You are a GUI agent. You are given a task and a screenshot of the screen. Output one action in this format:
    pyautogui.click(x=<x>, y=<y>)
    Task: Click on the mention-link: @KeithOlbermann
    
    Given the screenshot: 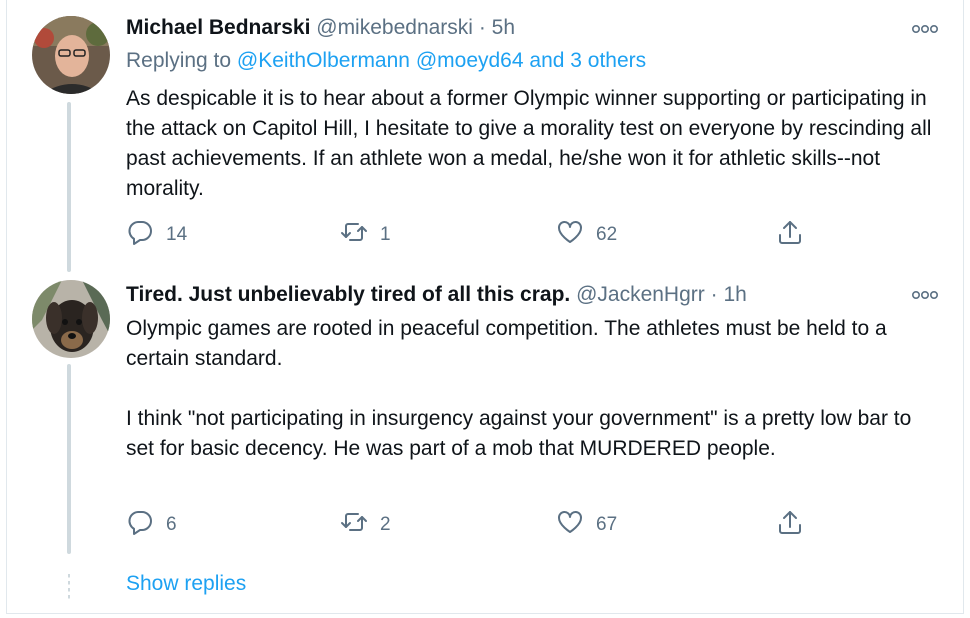 What is the action you would take?
    pyautogui.click(x=323, y=60)
    